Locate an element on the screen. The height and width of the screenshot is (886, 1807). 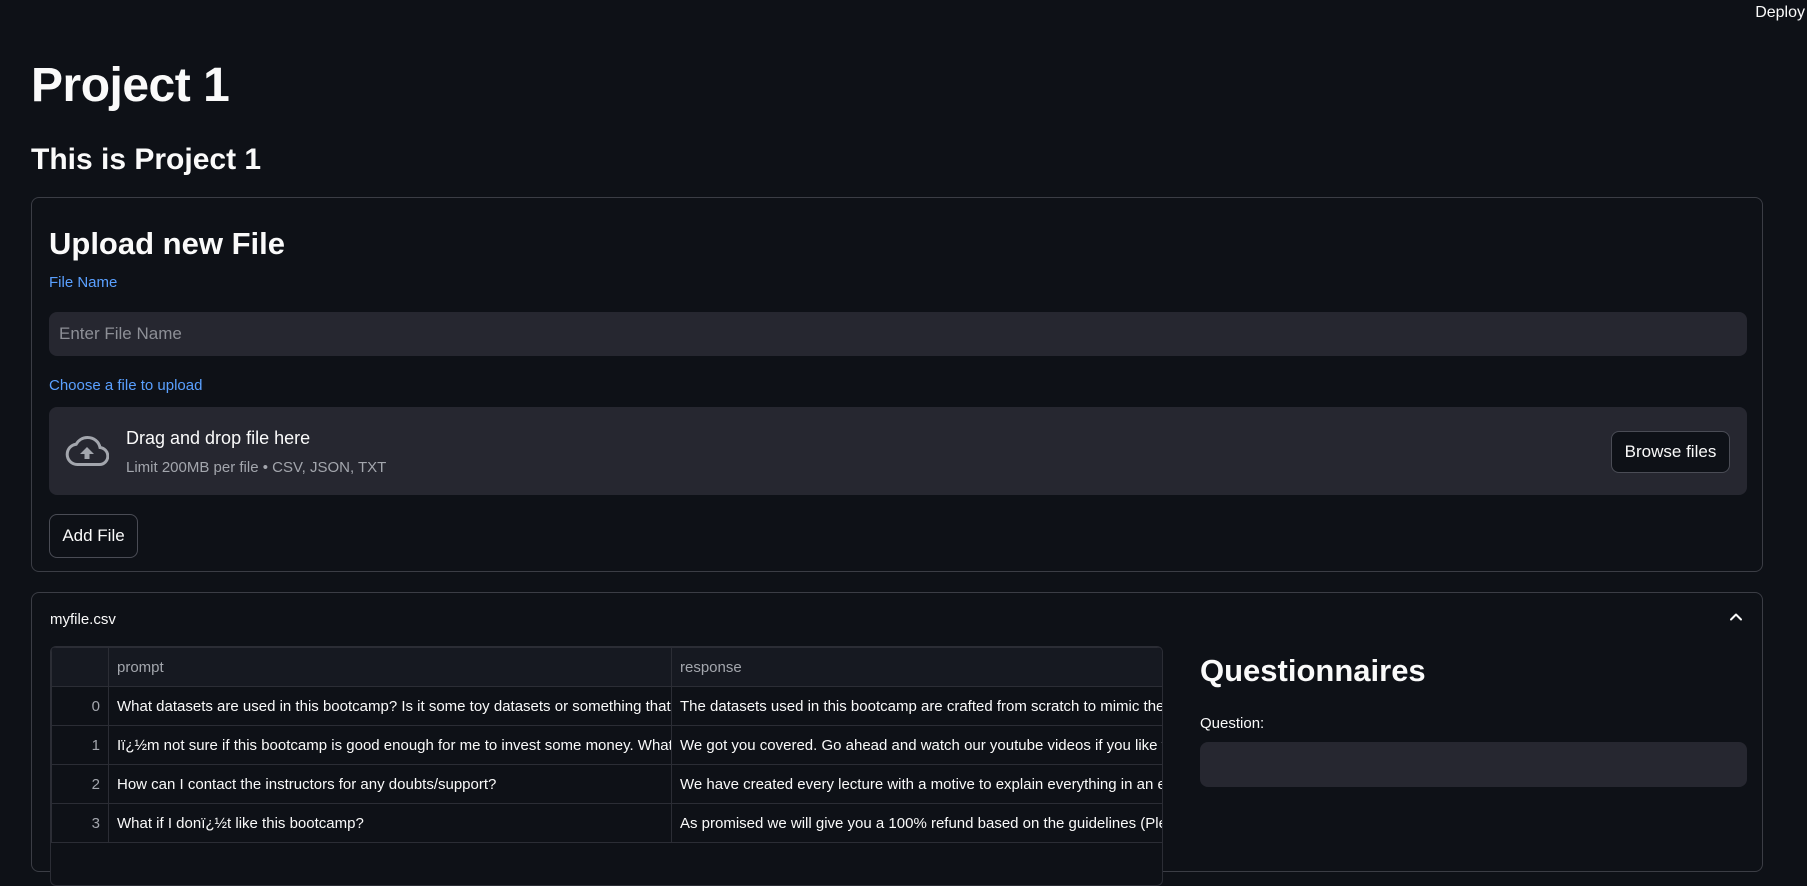
chevron-up-icon is located at coordinates (1736, 617).